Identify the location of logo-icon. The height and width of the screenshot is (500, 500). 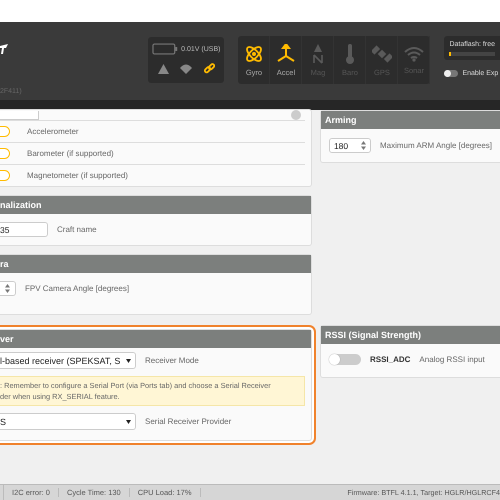
(4, 49).